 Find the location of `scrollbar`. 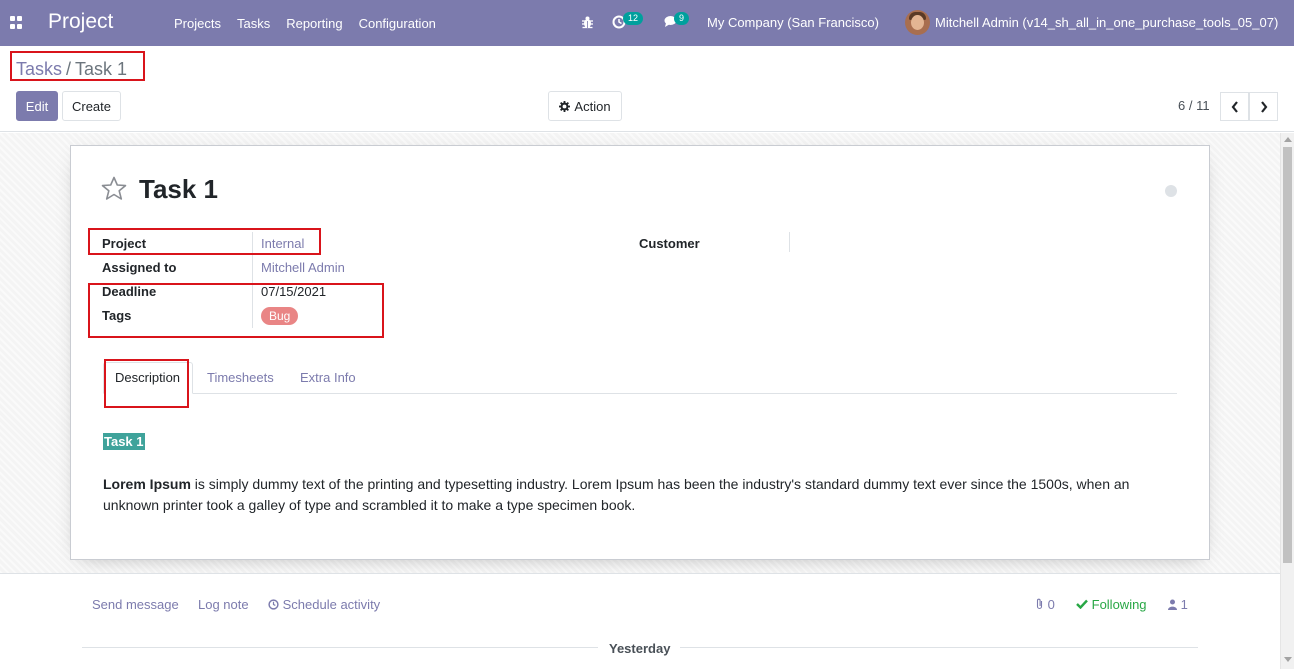

scrollbar is located at coordinates (1287, 401).